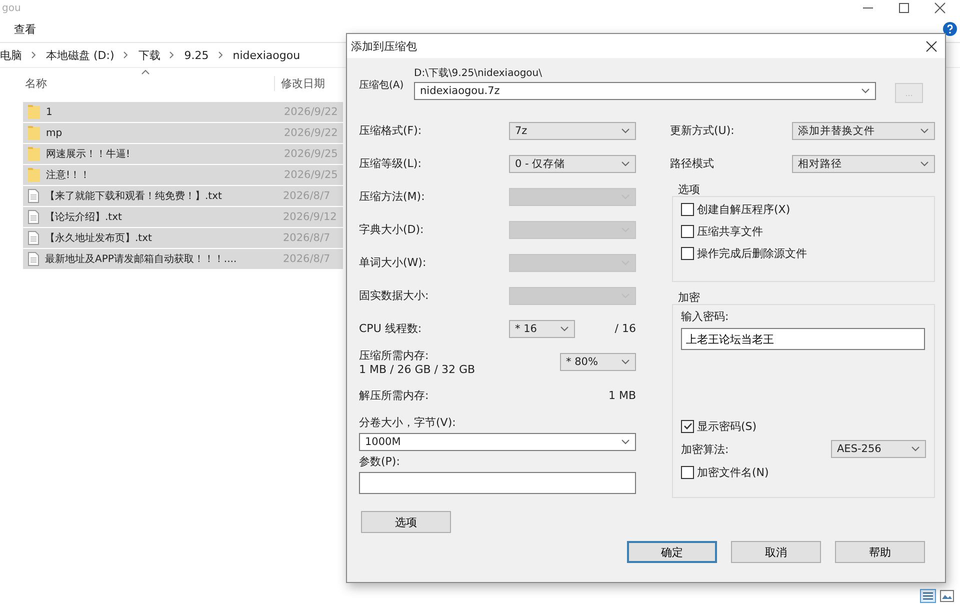 The image size is (960, 605). Describe the element at coordinates (11, 55) in the screenshot. I see `breadcrumb-item: 电脑` at that location.